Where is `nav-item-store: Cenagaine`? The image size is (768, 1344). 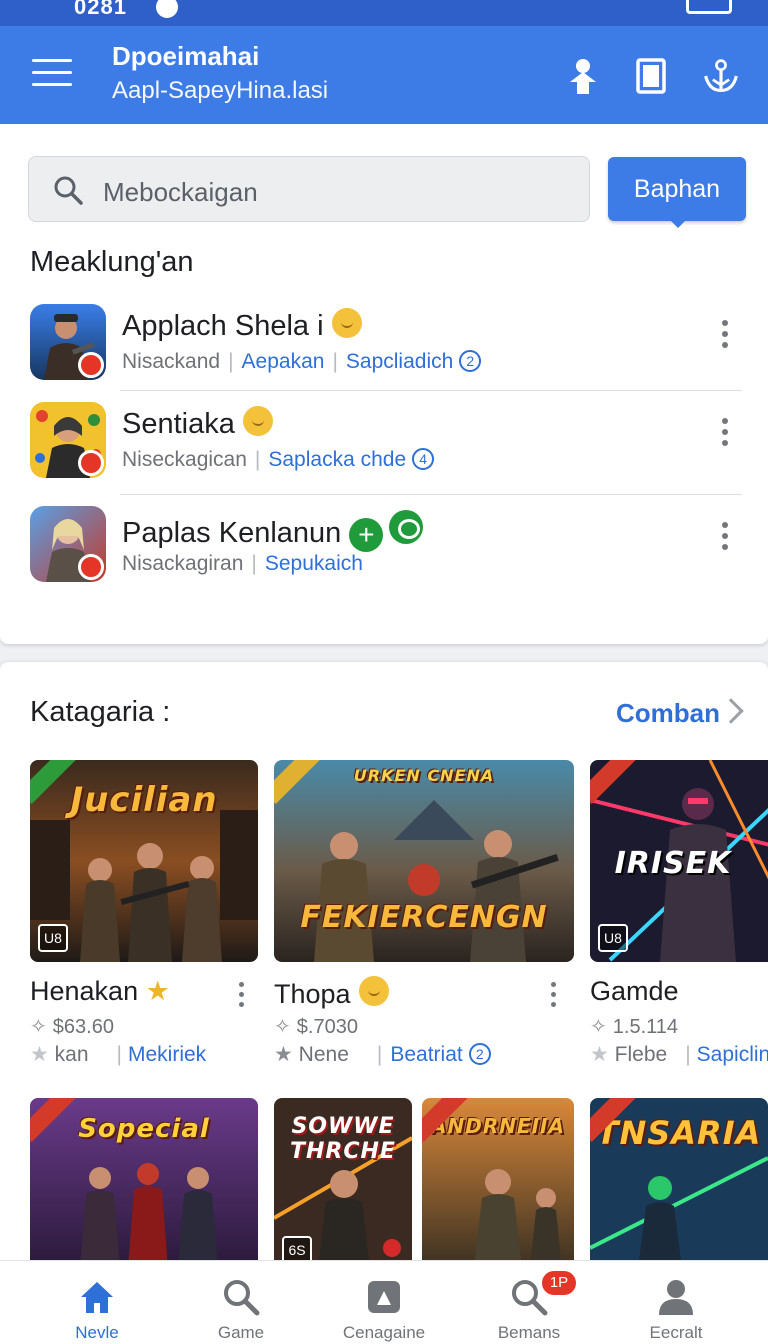
nav-item-store: Cenagaine is located at coordinates (384, 1302).